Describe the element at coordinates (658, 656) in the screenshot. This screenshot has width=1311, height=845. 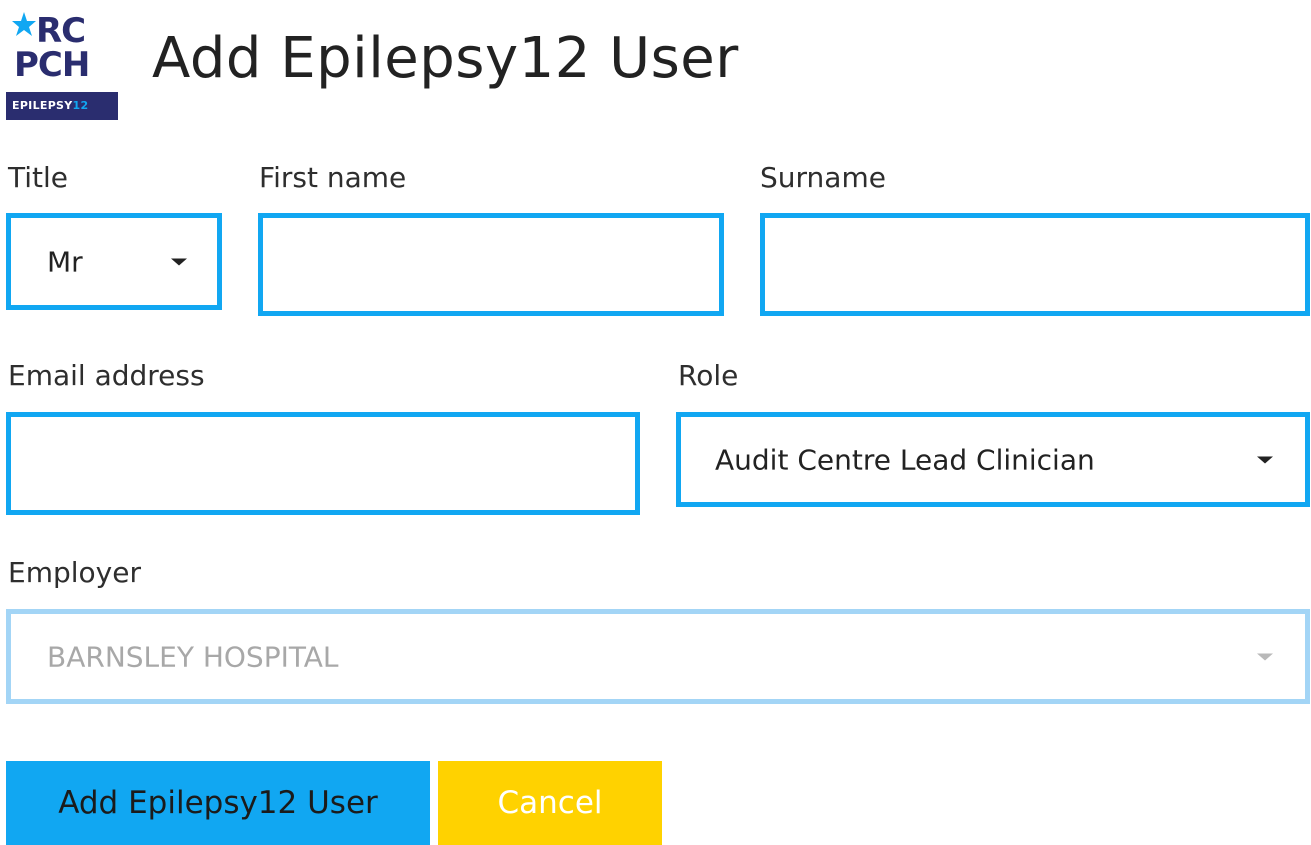
I see `employer-select: BARNSLEY HOSPITAL` at that location.